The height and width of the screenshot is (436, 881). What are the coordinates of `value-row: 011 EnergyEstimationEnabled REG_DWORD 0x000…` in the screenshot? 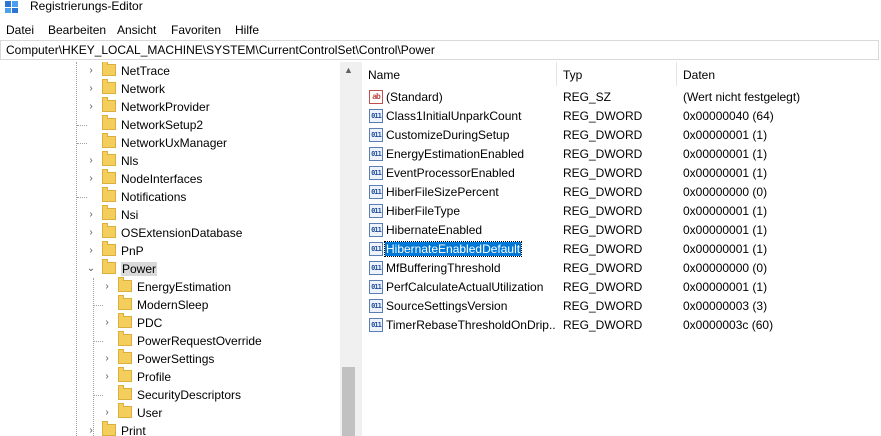 It's located at (621, 154).